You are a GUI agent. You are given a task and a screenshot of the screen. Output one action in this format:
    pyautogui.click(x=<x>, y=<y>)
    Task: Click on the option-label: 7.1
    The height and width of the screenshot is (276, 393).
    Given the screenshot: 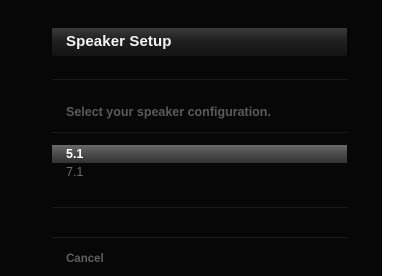 What is the action you would take?
    pyautogui.click(x=75, y=172)
    